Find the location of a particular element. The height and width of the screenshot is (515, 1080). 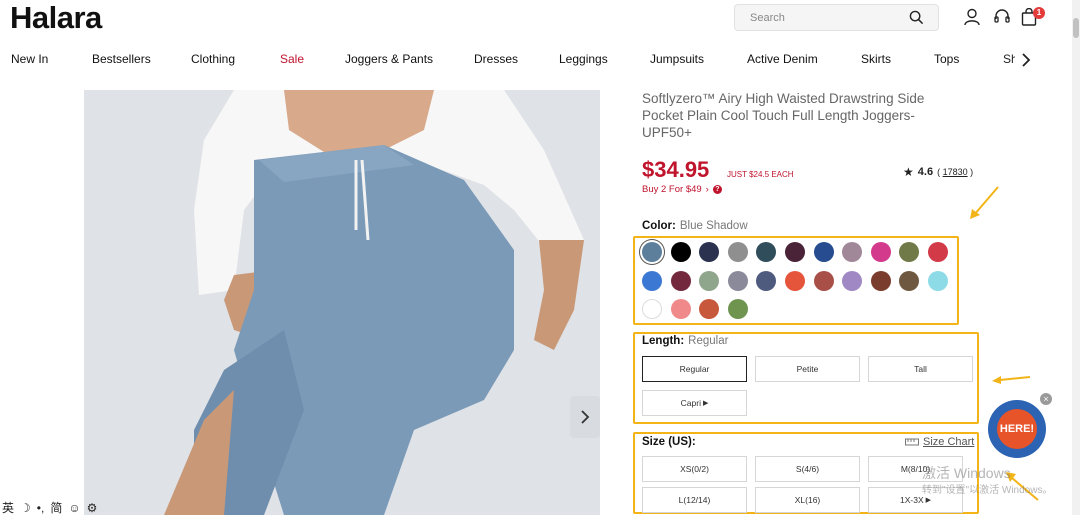

length-option-regular: Regular is located at coordinates (694, 369).